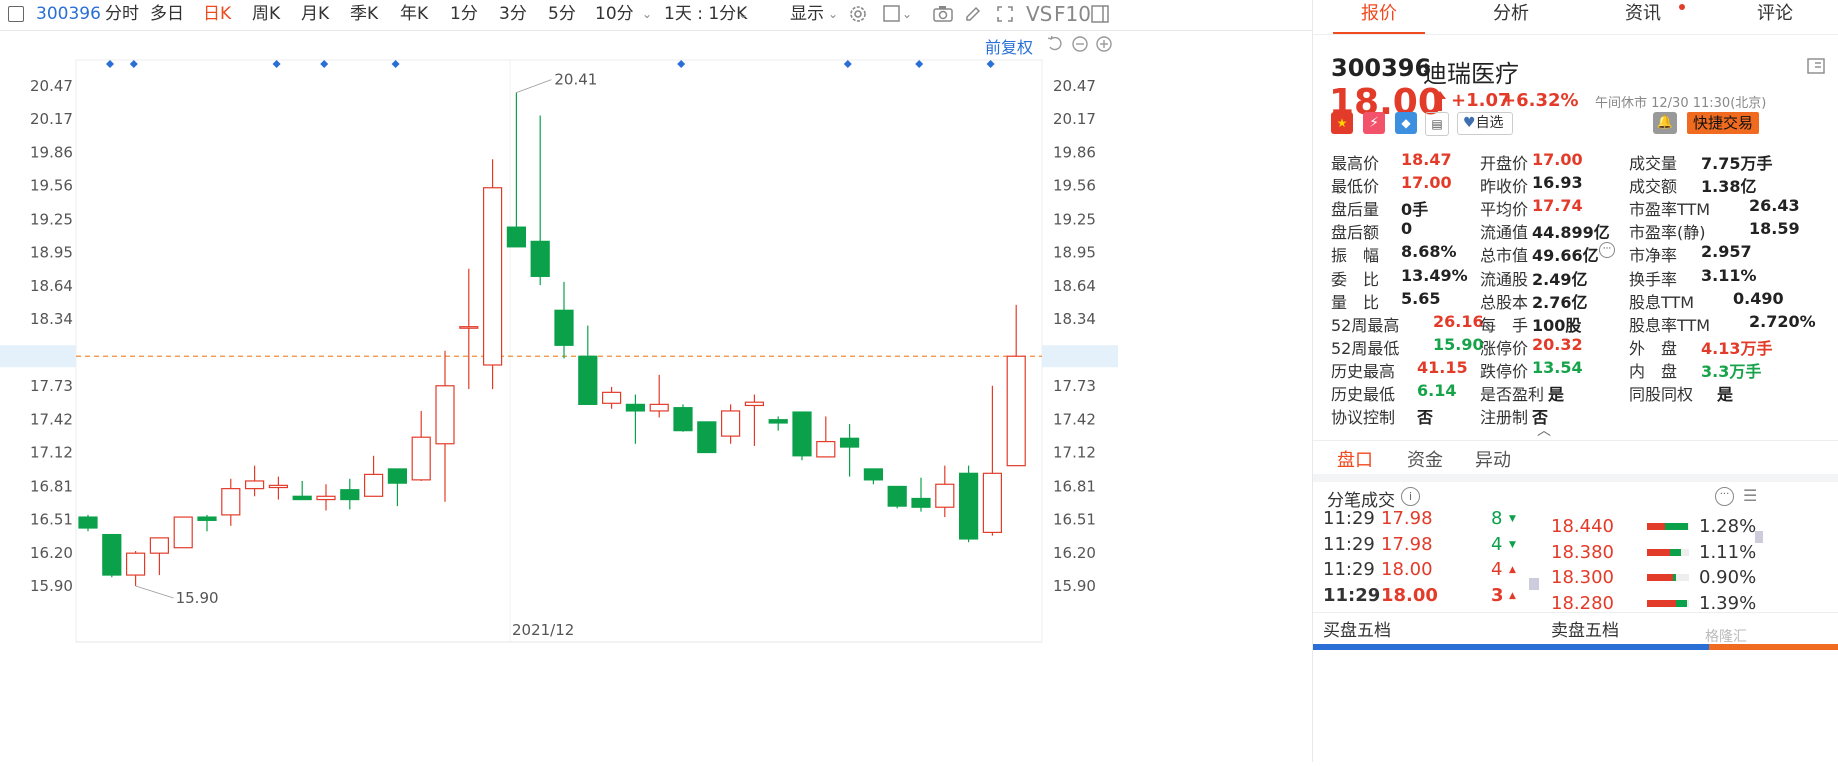 The width and height of the screenshot is (1838, 766). What do you see at coordinates (614, 14) in the screenshot?
I see `tab-10min: 10分` at bounding box center [614, 14].